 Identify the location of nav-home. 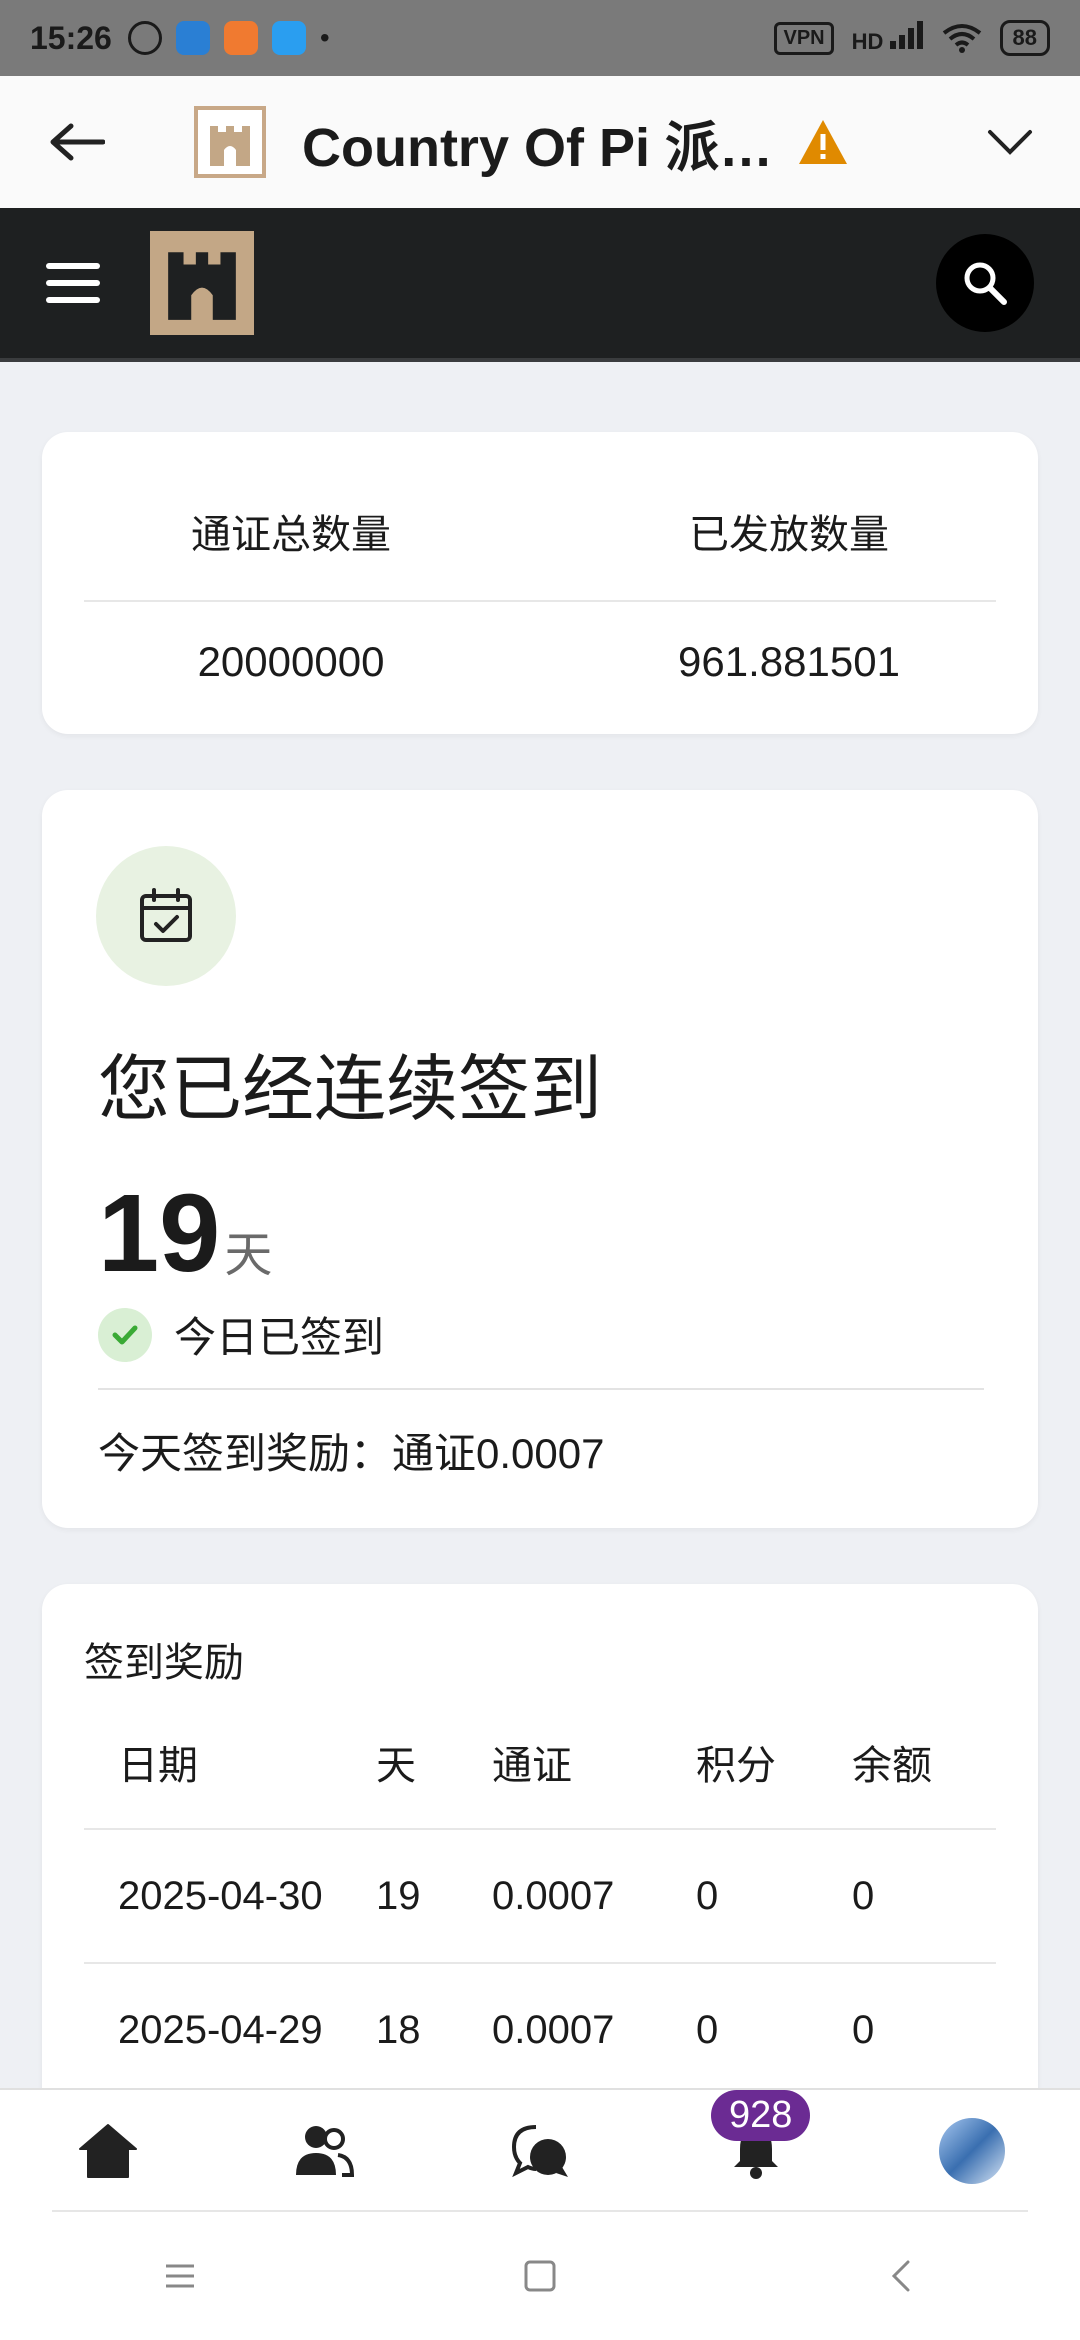
(108, 2151).